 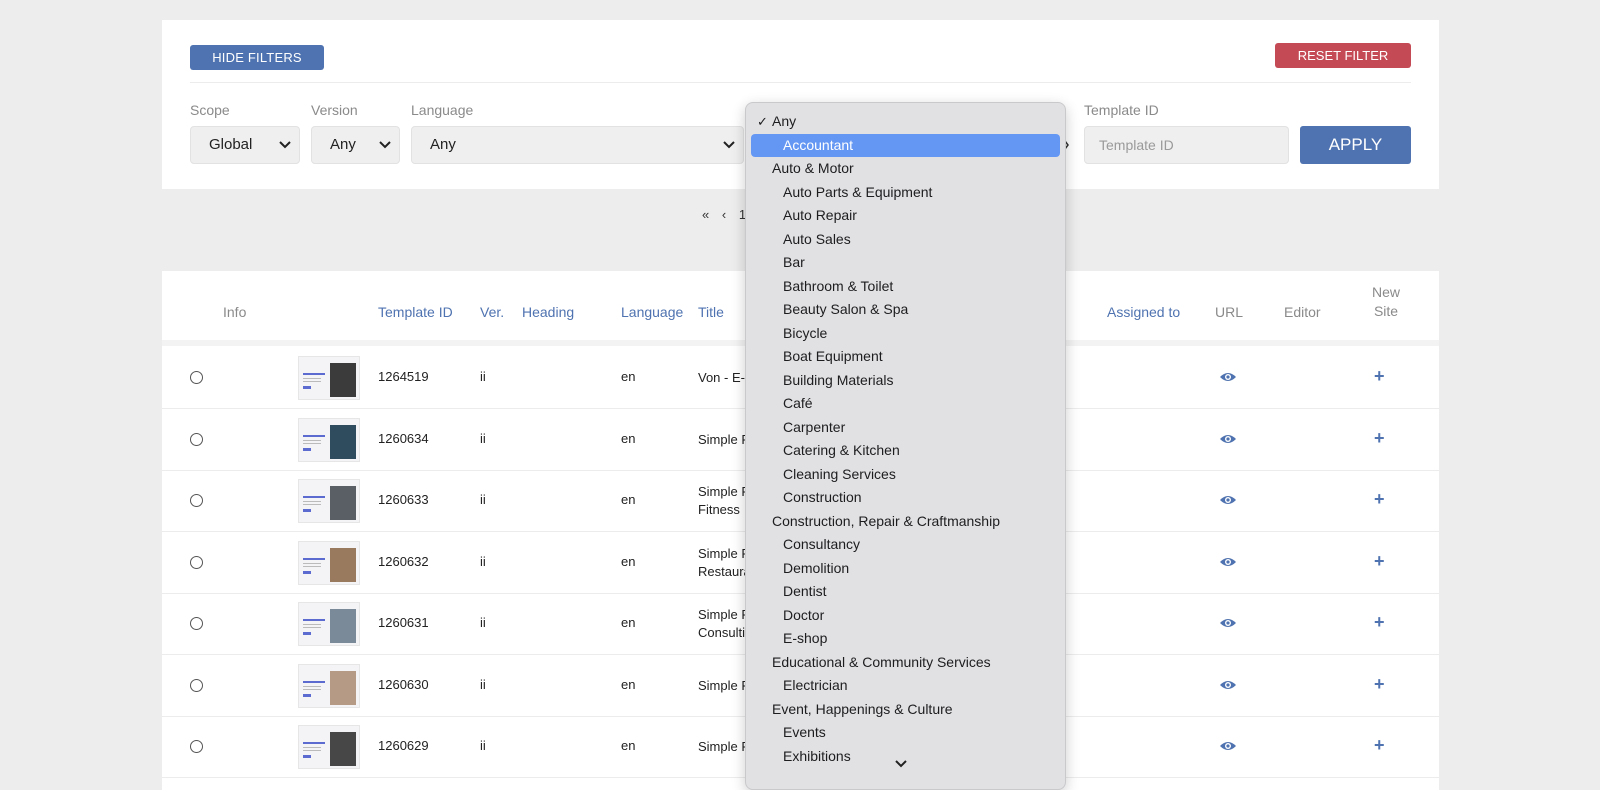 What do you see at coordinates (905, 451) in the screenshot?
I see `dropdown-option: Catering & Kitchen` at bounding box center [905, 451].